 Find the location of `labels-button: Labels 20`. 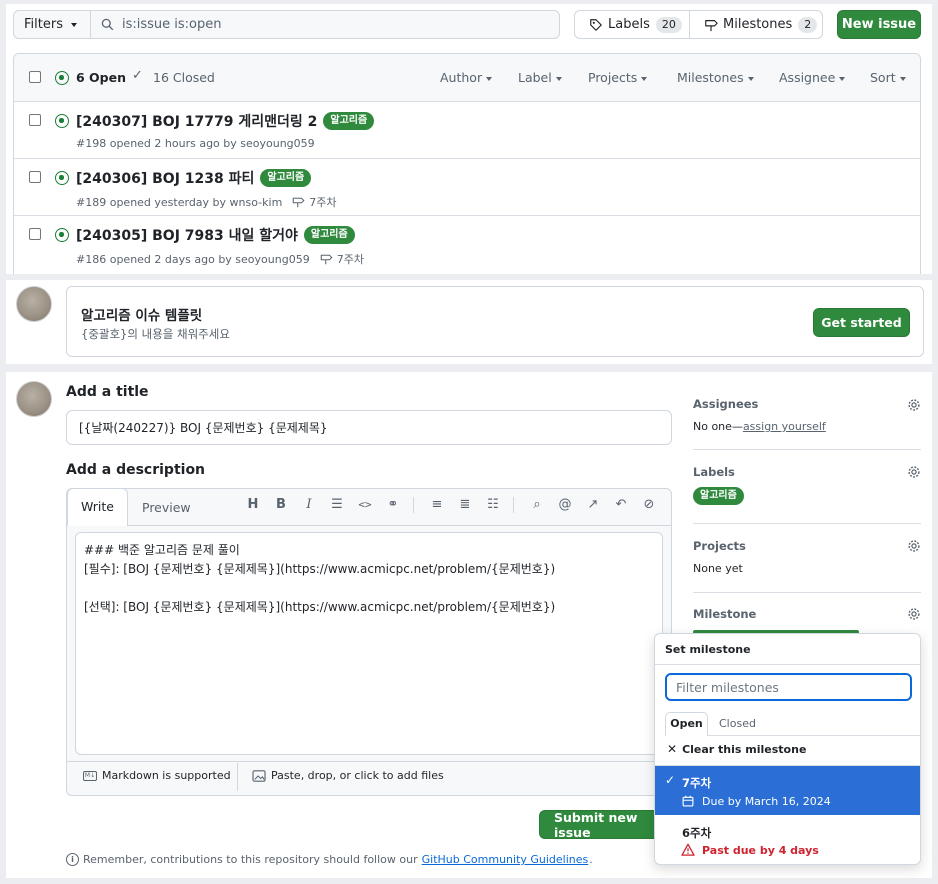

labels-button: Labels 20 is located at coordinates (632, 24).